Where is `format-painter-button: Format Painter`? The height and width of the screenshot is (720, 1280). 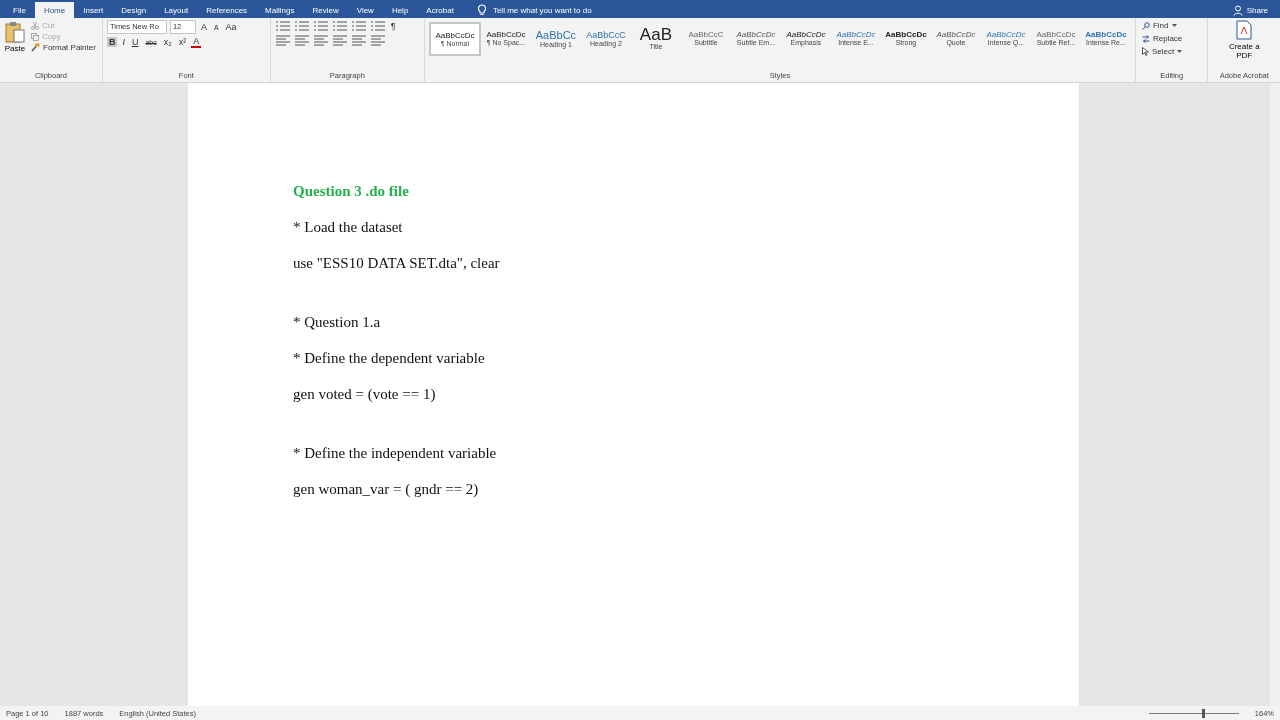
format-painter-button: Format Painter is located at coordinates (63, 47).